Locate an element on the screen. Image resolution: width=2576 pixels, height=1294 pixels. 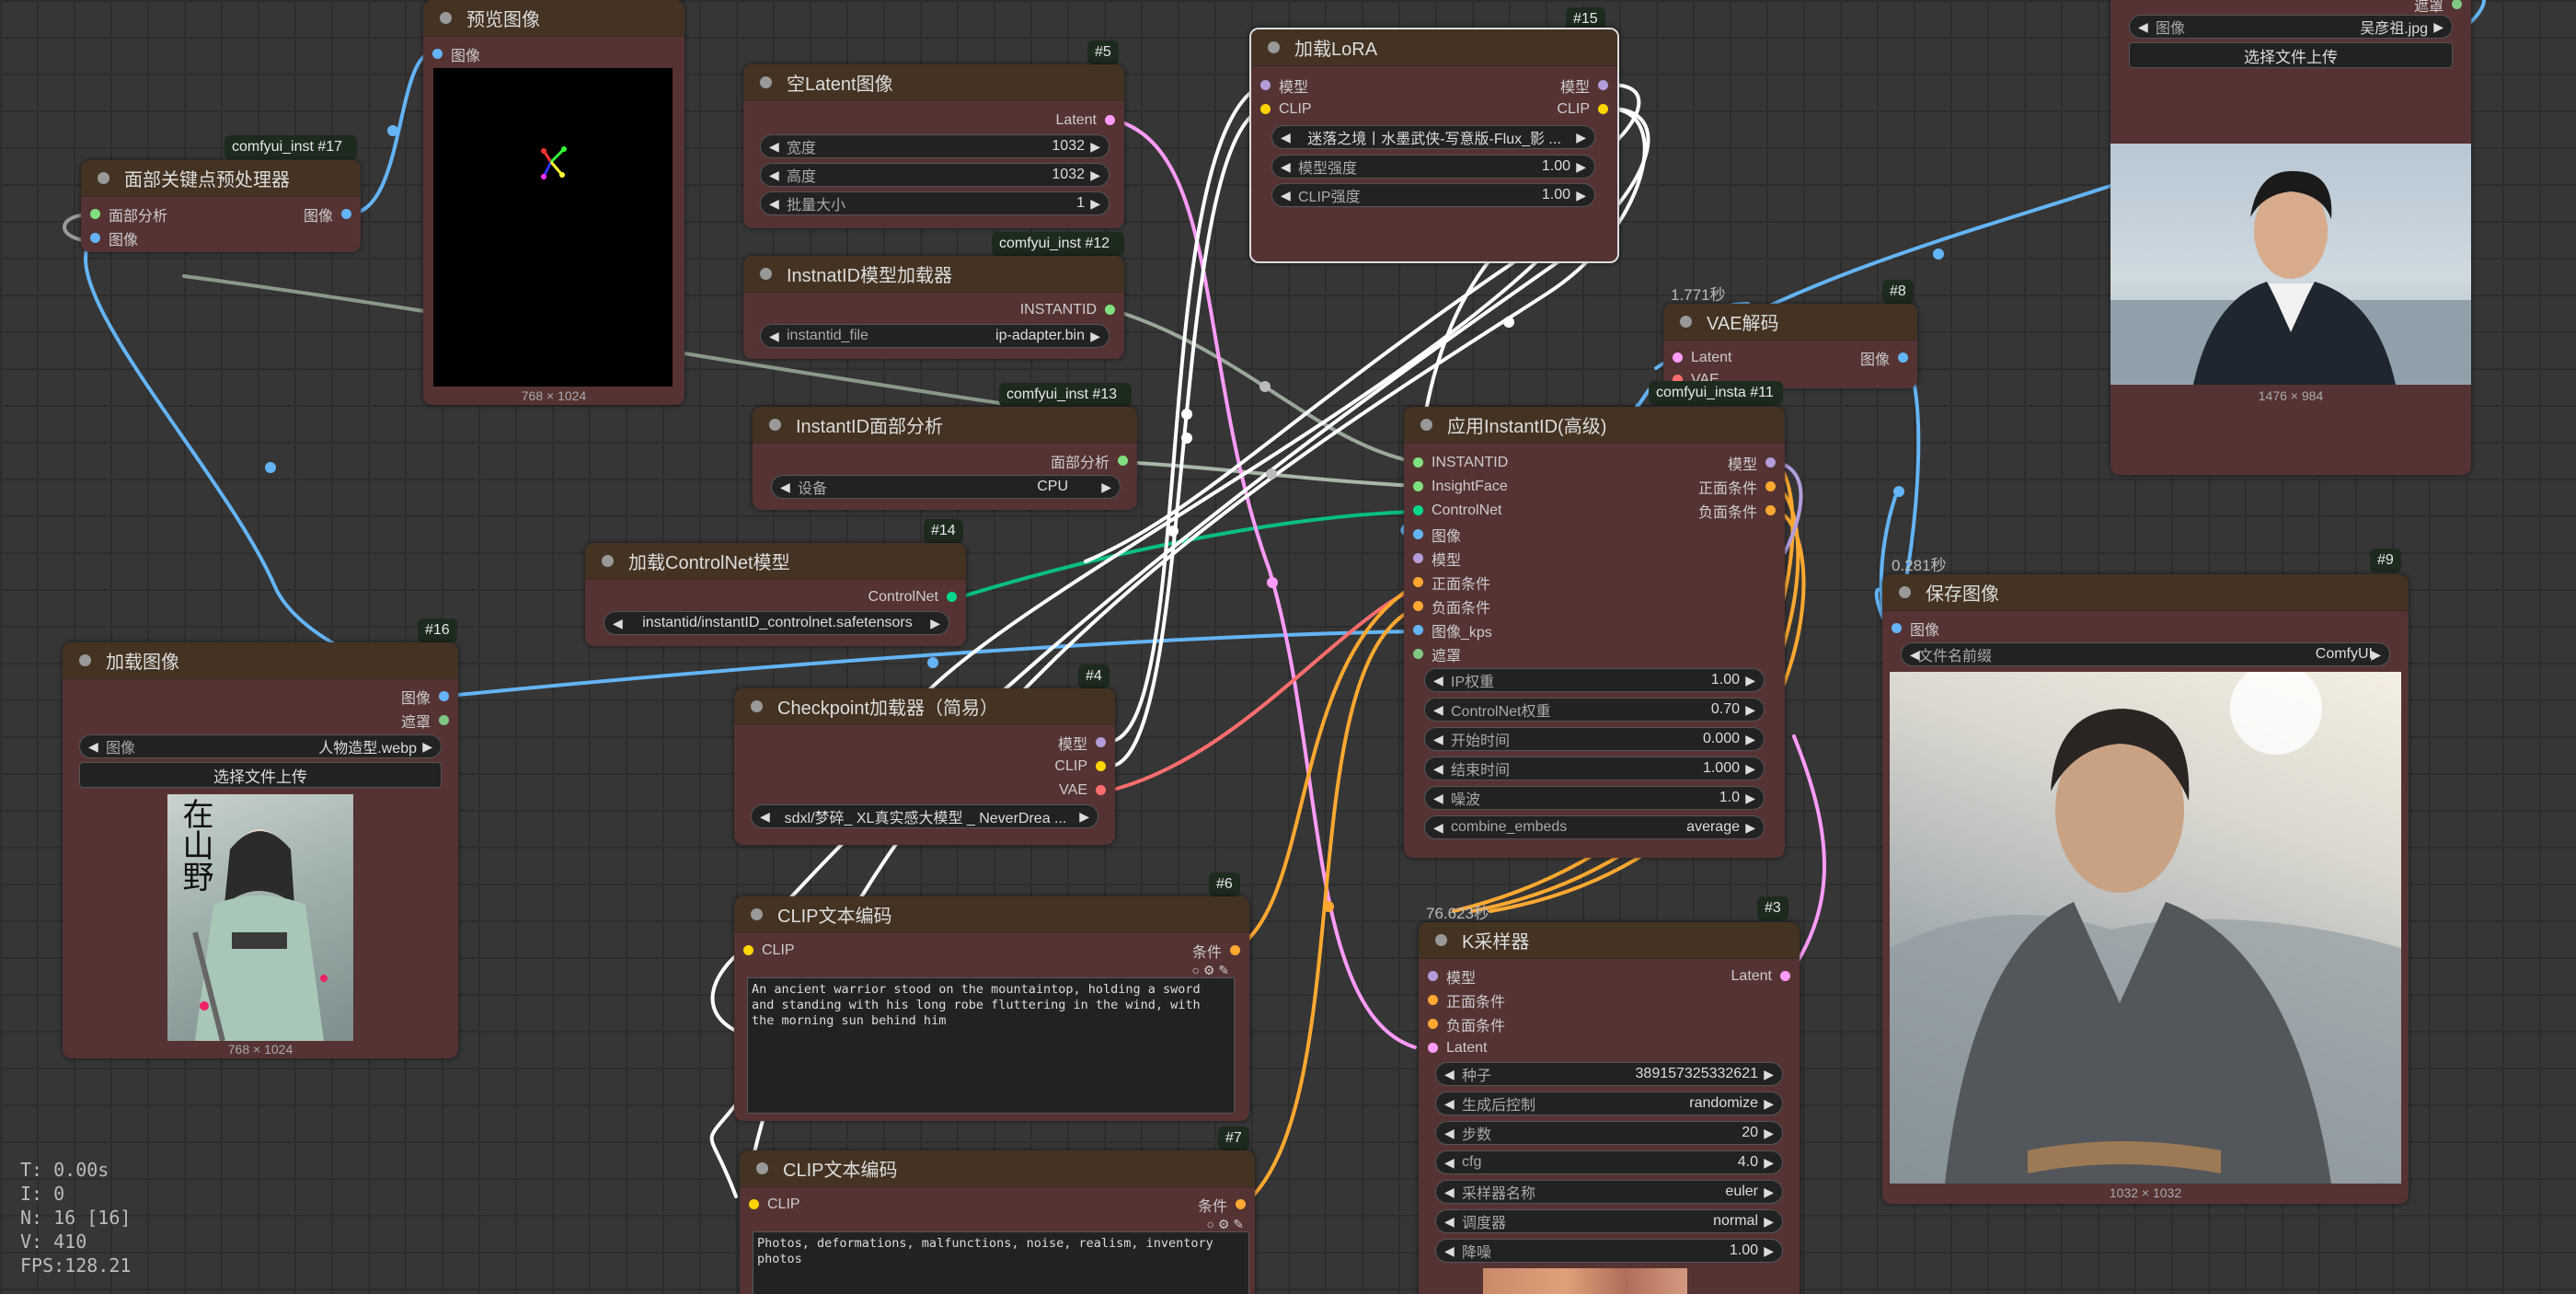
filename-prefix-widget: 文件名前缀 ComfyUI is located at coordinates (2145, 654).